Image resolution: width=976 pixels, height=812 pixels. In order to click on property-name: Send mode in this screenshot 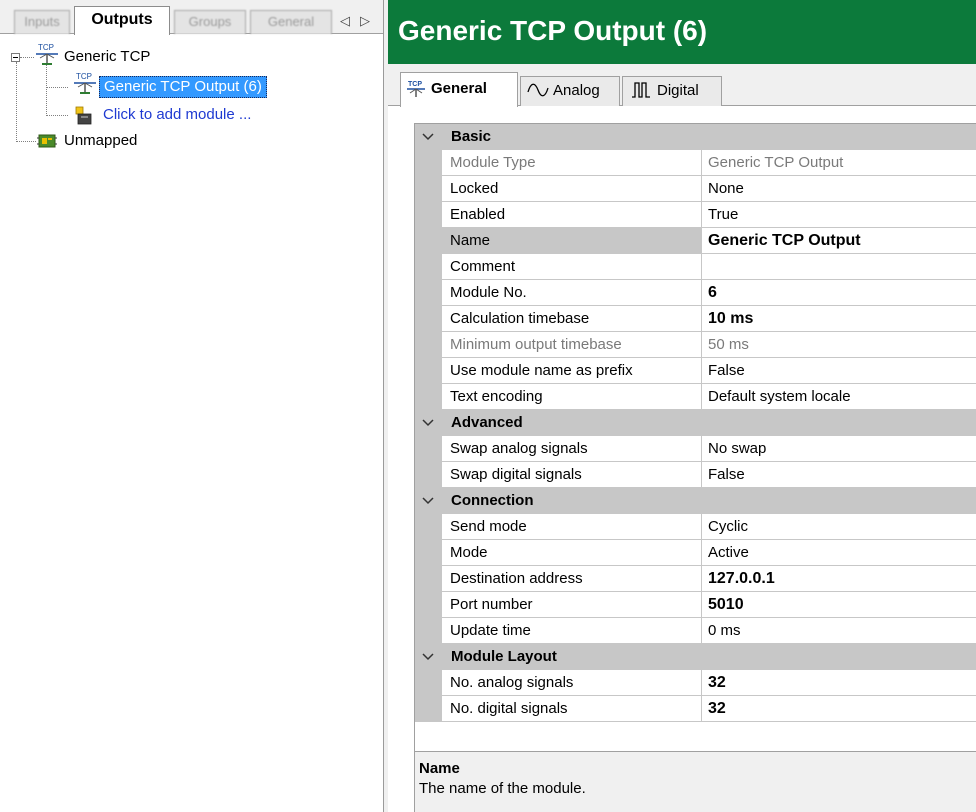, I will do `click(572, 527)`.